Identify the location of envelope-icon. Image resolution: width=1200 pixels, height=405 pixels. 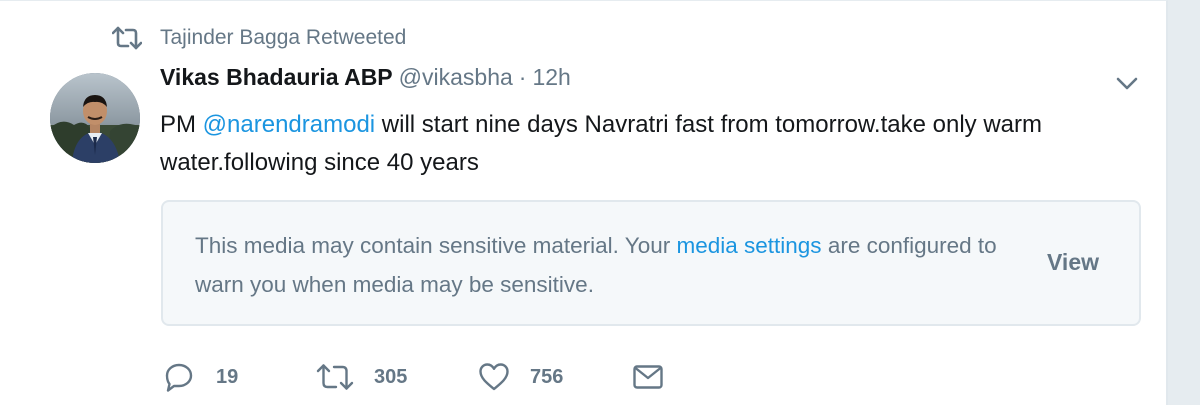
(648, 377).